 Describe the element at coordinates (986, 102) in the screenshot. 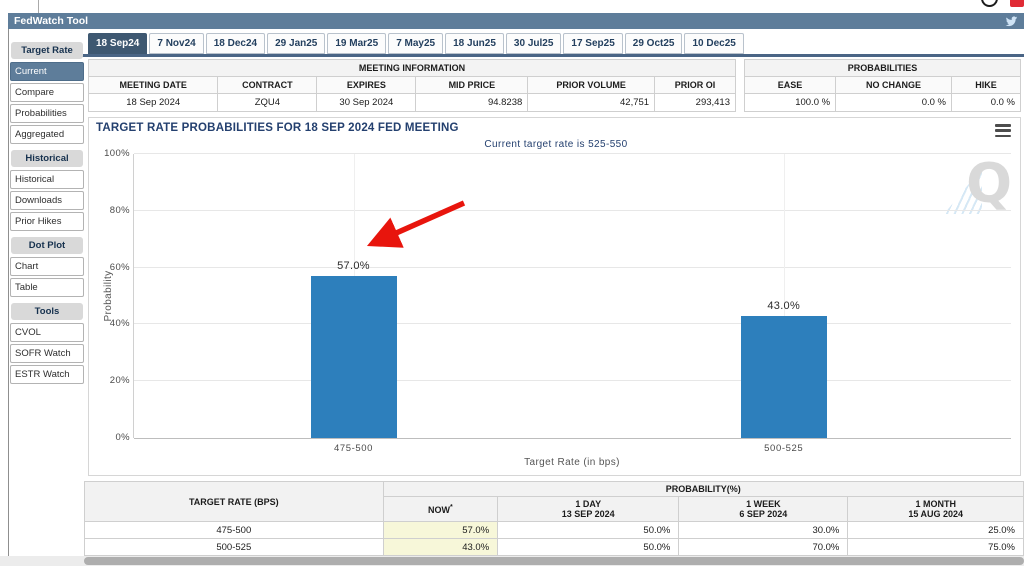

I see `probabilities-value-2: 0.0 %` at that location.